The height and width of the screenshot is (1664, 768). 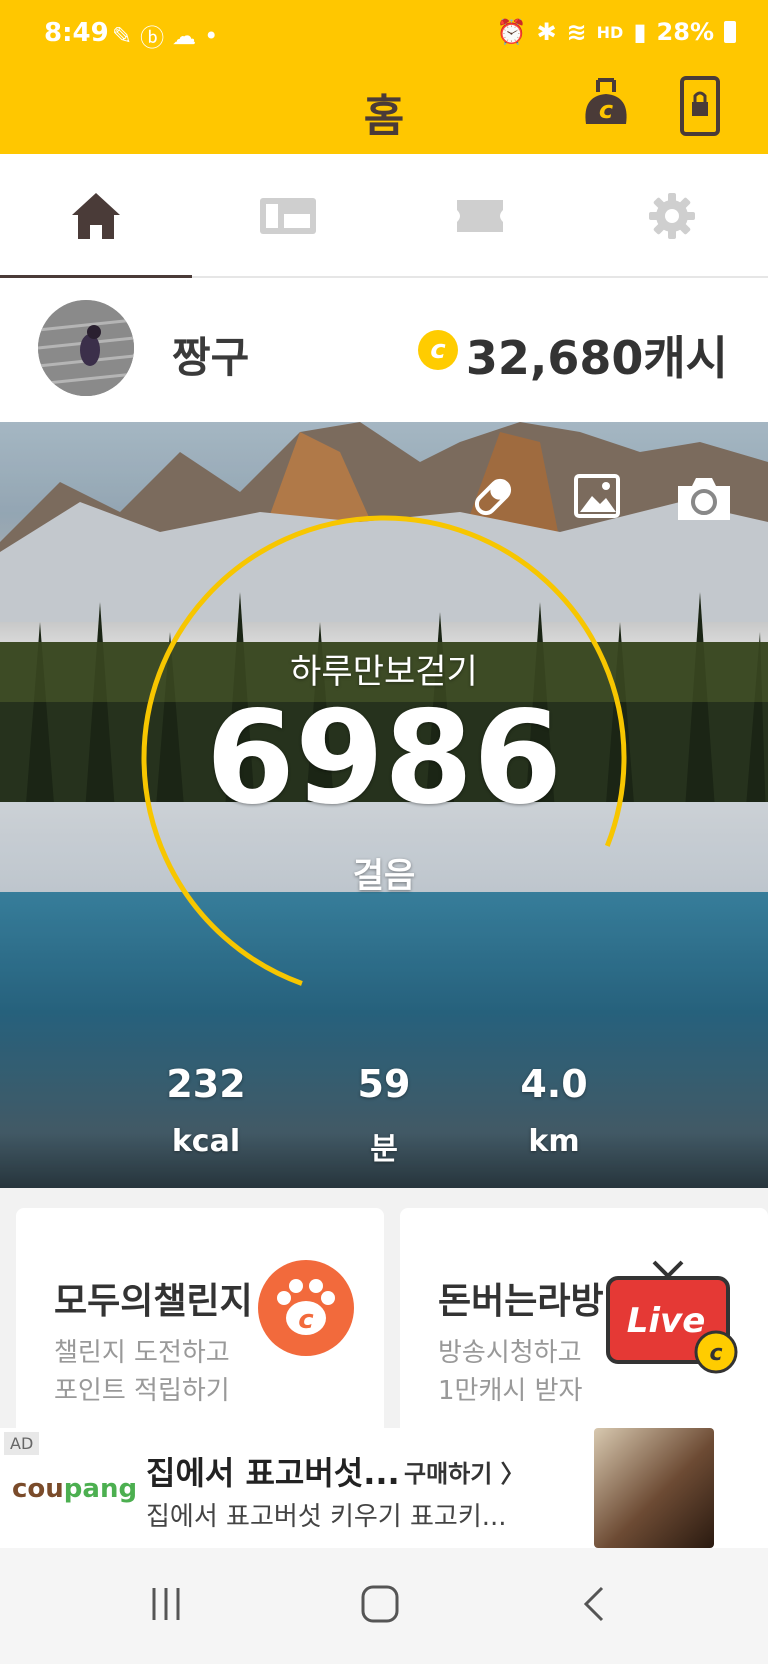 What do you see at coordinates (211, 357) in the screenshot?
I see `username: 짱구` at bounding box center [211, 357].